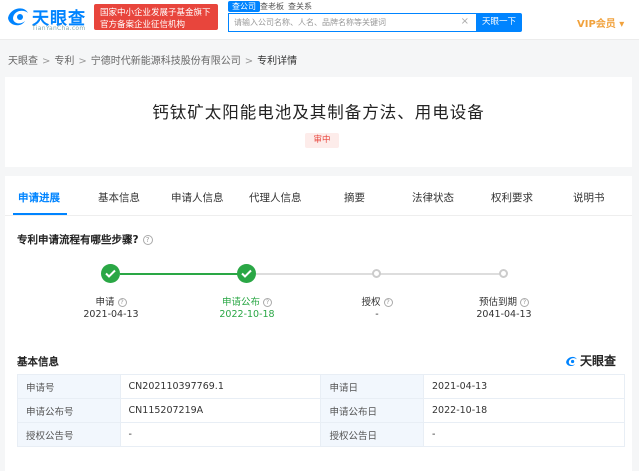 The width and height of the screenshot is (639, 471). What do you see at coordinates (119, 197) in the screenshot?
I see `tab-basic-info: 基本信息` at bounding box center [119, 197].